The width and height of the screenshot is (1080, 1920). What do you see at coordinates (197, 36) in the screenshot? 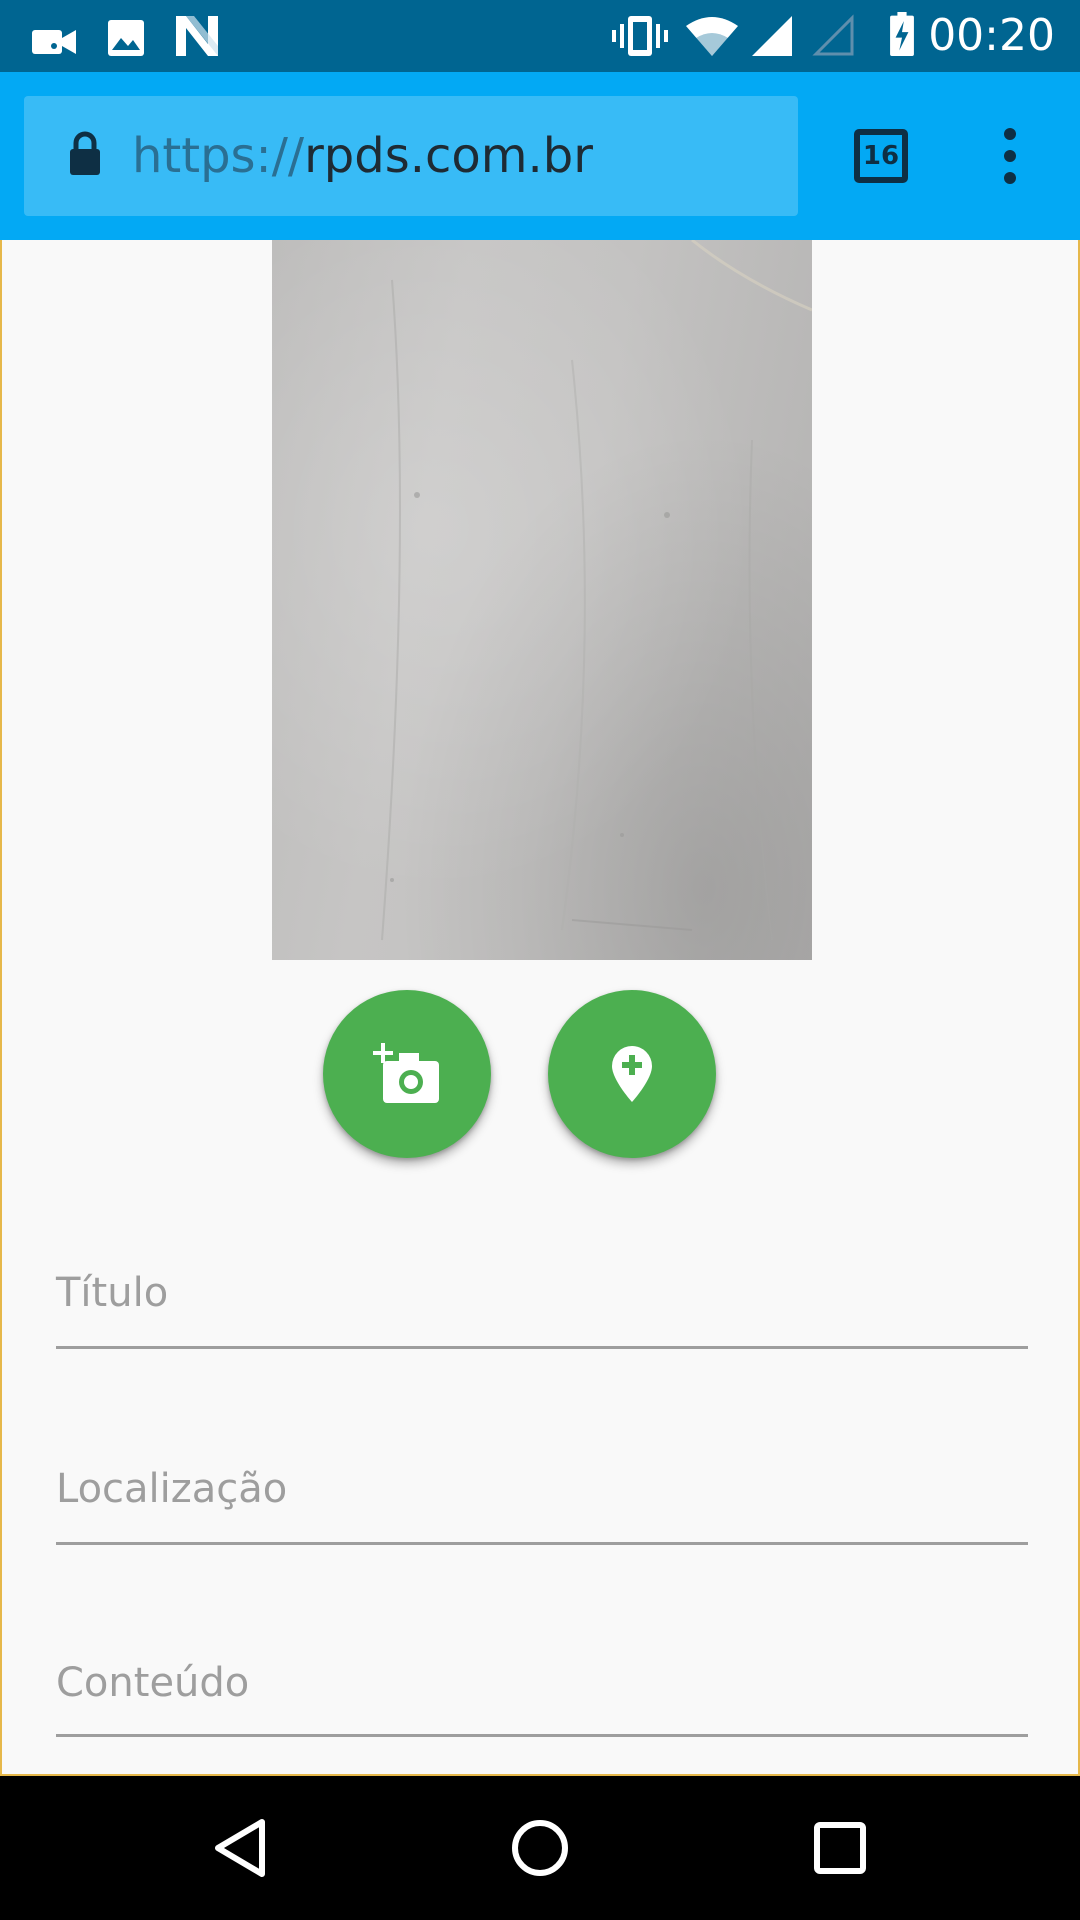
I see `n-logo-icon` at bounding box center [197, 36].